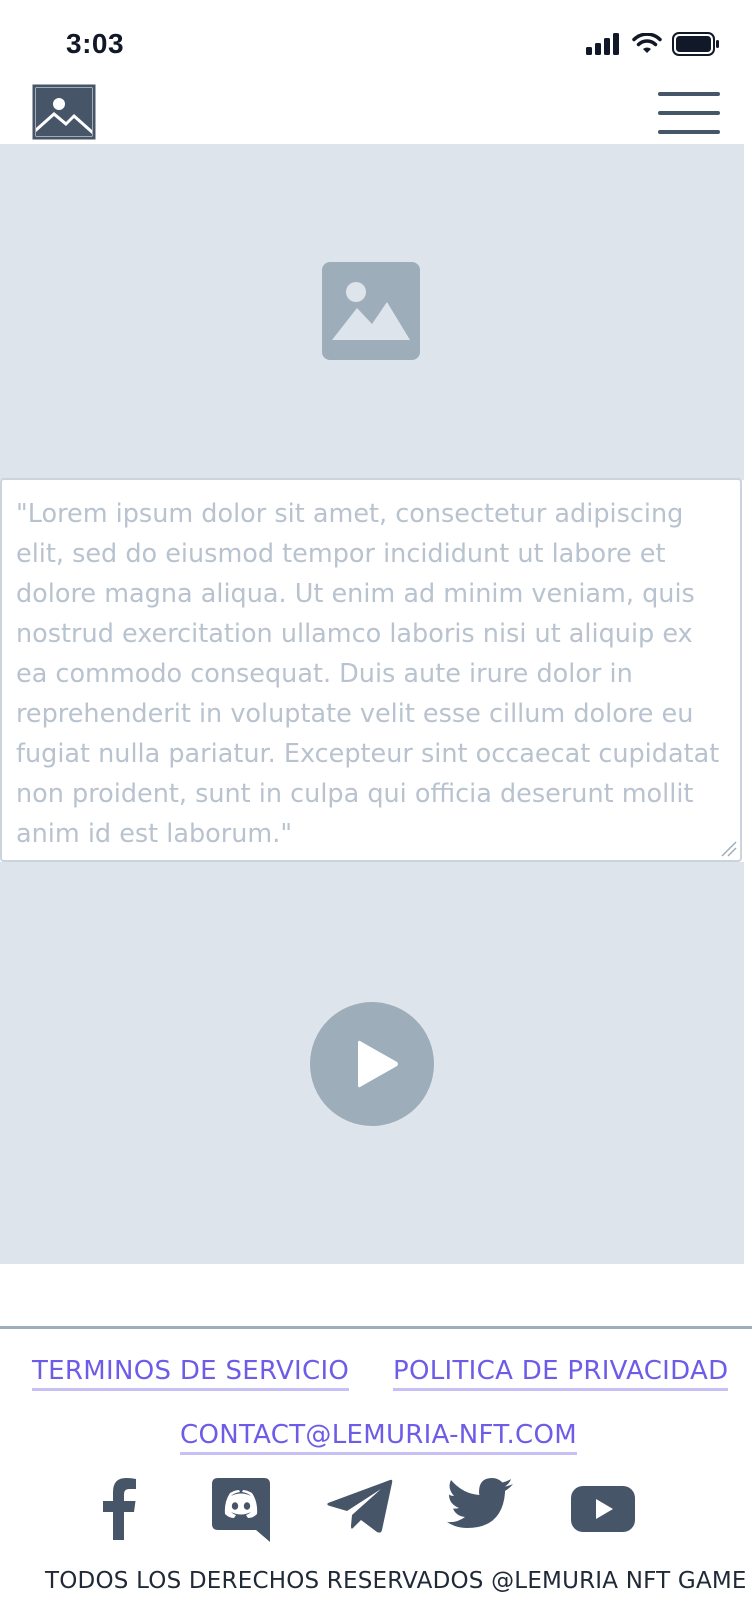 This screenshot has width=752, height=1624. I want to click on wifi-icon, so click(647, 43).